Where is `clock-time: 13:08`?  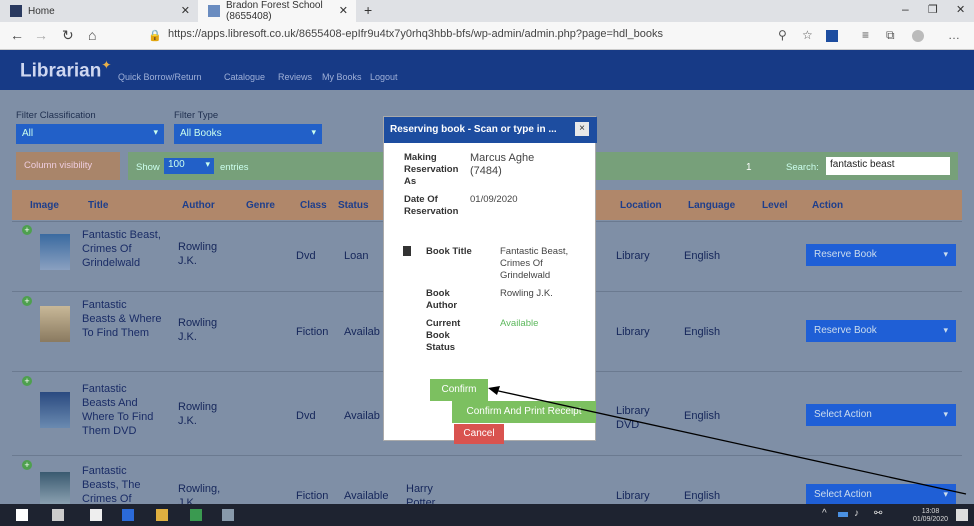
clock-time: 13:08 is located at coordinates (930, 511).